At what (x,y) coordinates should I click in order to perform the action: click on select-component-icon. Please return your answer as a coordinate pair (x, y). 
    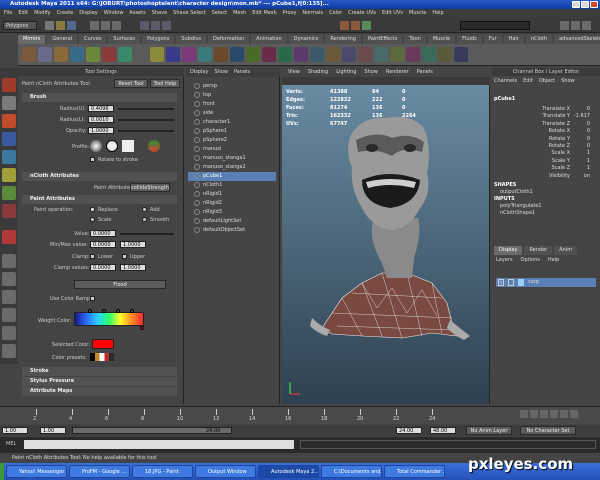
    Looking at the image, I should click on (116, 25).